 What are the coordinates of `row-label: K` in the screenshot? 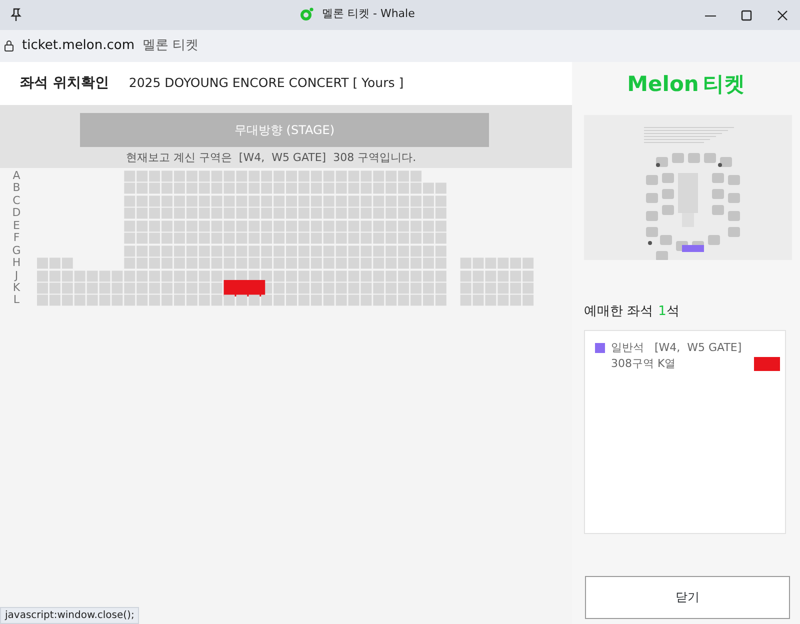 It's located at (17, 288).